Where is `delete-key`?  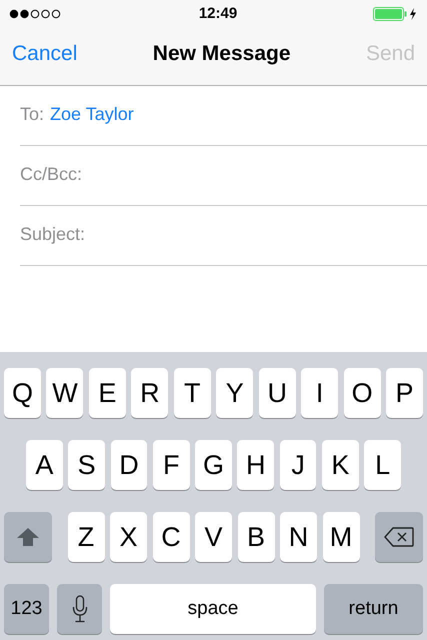
delete-key is located at coordinates (399, 537).